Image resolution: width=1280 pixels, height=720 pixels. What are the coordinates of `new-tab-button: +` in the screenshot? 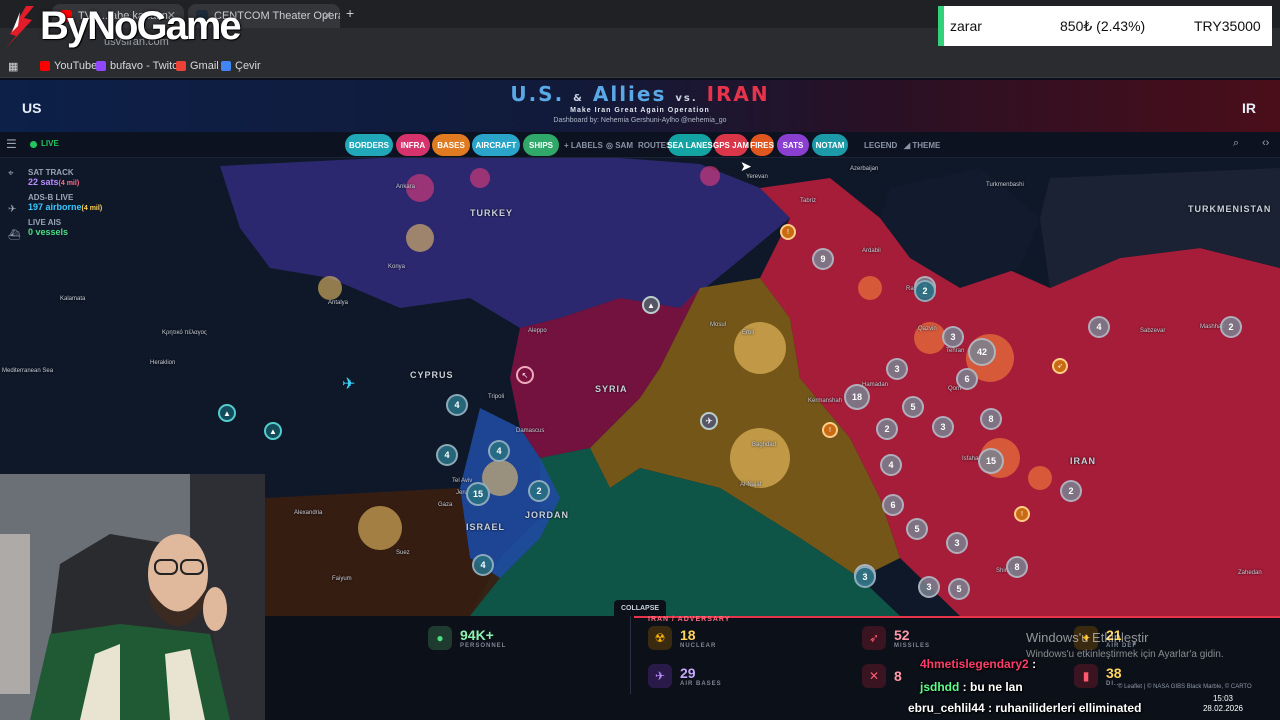 It's located at (350, 13).